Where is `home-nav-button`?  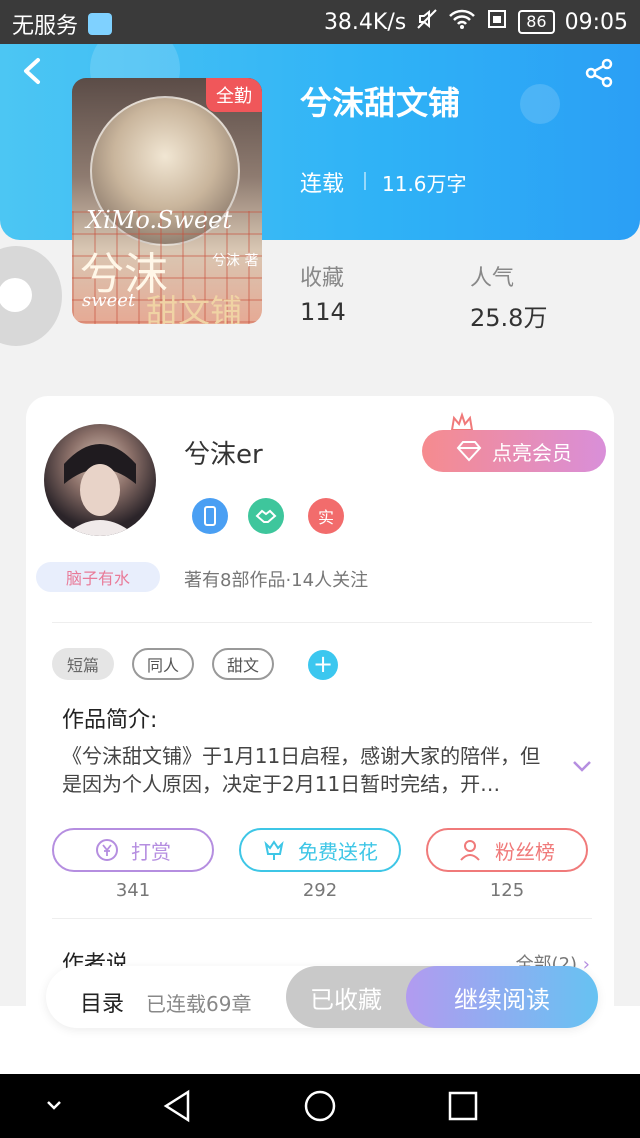 home-nav-button is located at coordinates (320, 1106).